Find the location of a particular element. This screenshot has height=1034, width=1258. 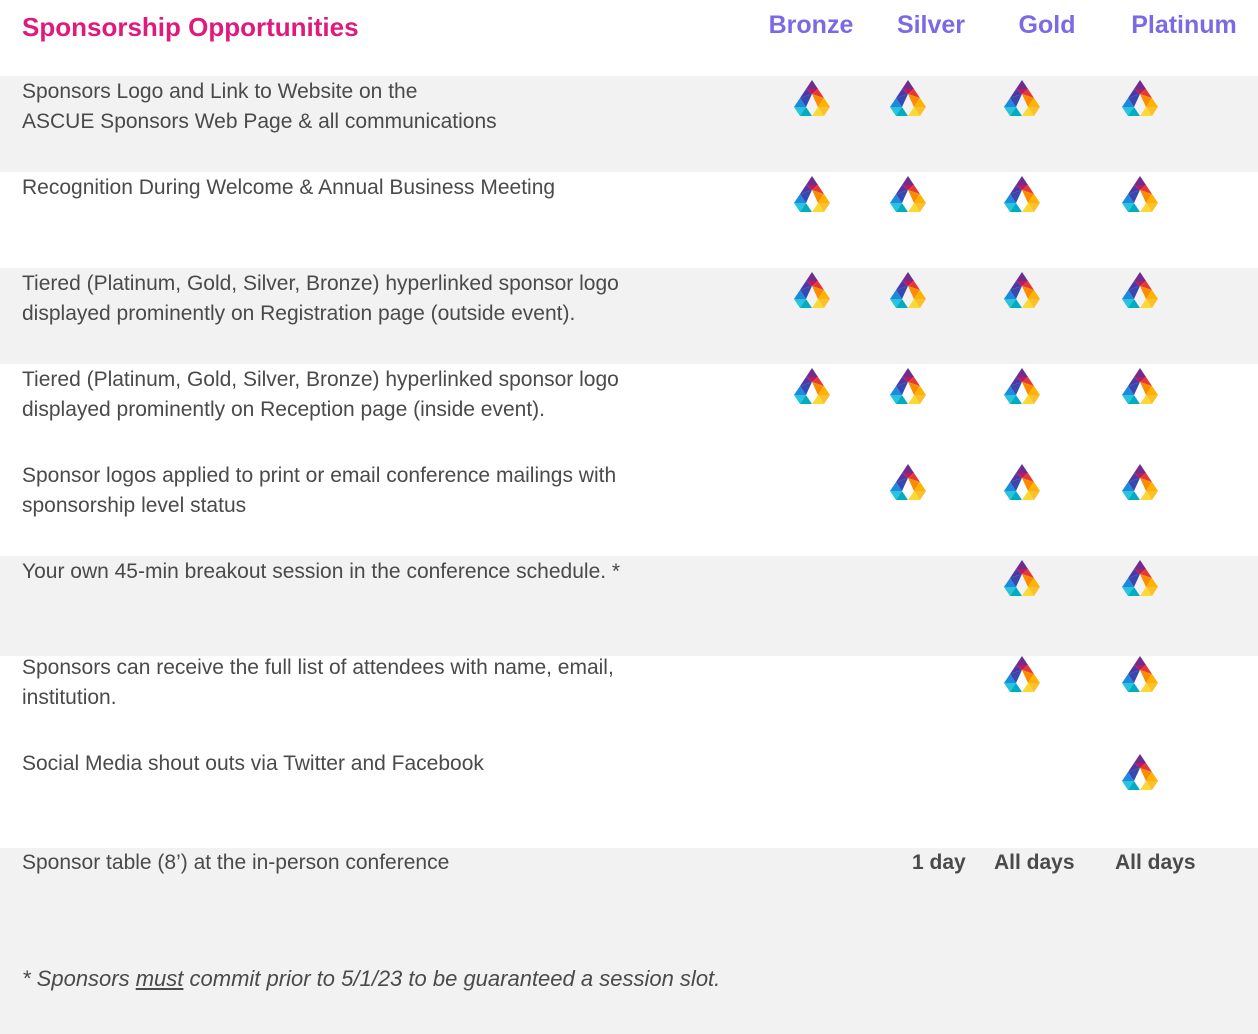

gold-cell-value: All days is located at coordinates (1034, 862).